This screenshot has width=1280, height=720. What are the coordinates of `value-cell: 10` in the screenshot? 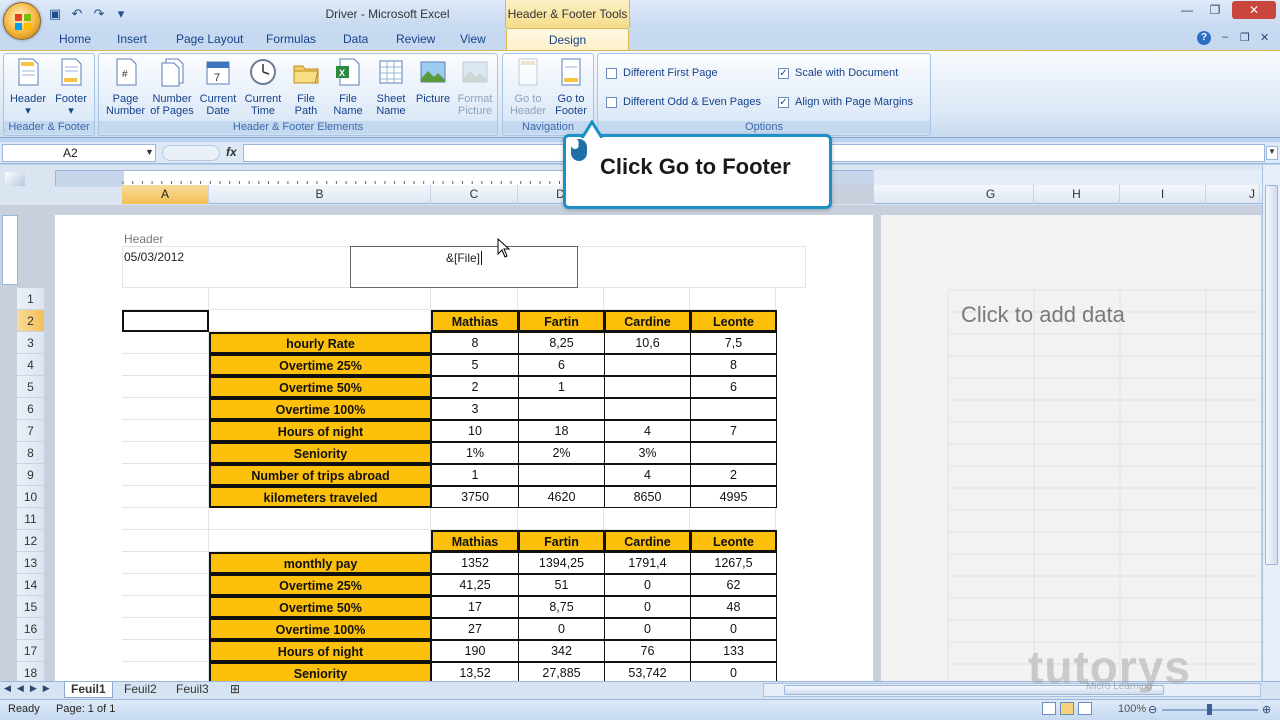 It's located at (475, 431).